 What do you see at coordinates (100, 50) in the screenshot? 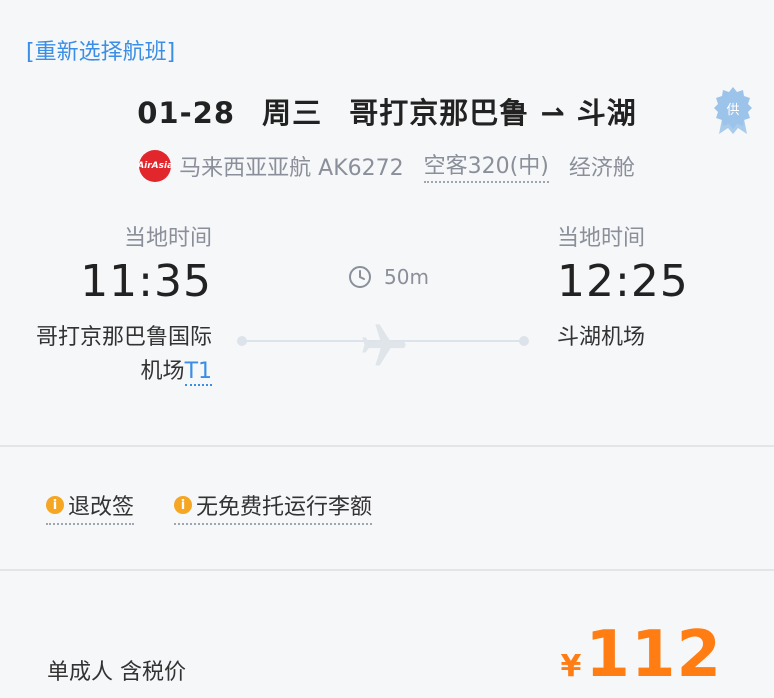
I see `reselect-flight-link: [重新选择航班]` at bounding box center [100, 50].